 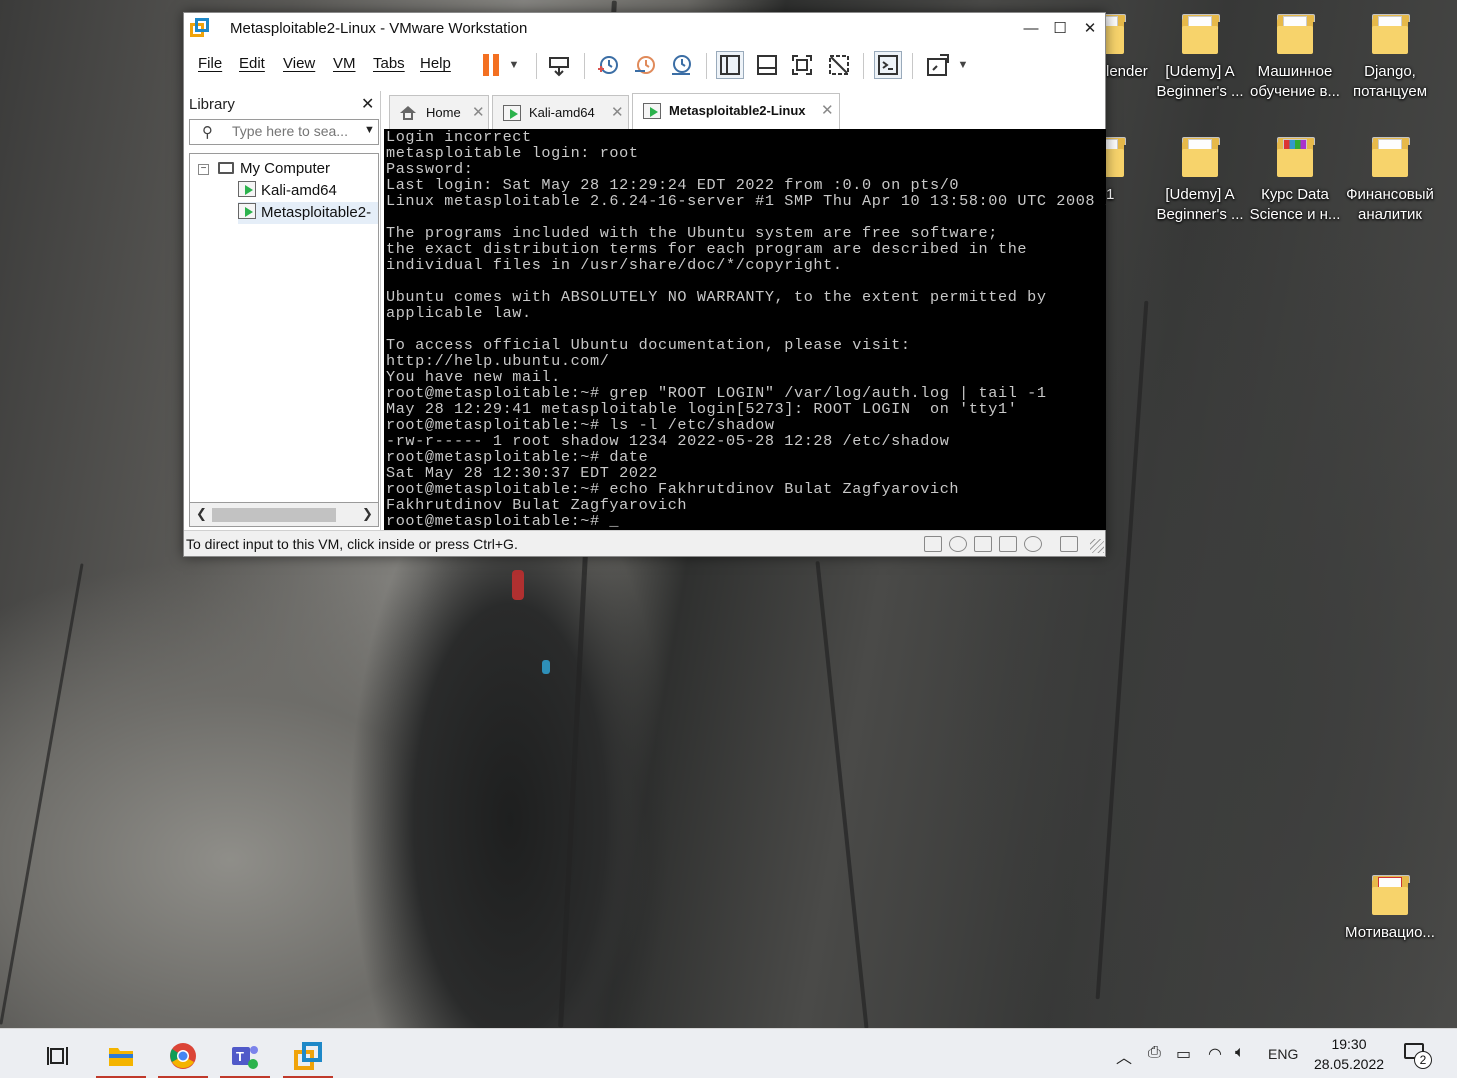 I want to click on notification-count: 2, so click(x=1423, y=1060).